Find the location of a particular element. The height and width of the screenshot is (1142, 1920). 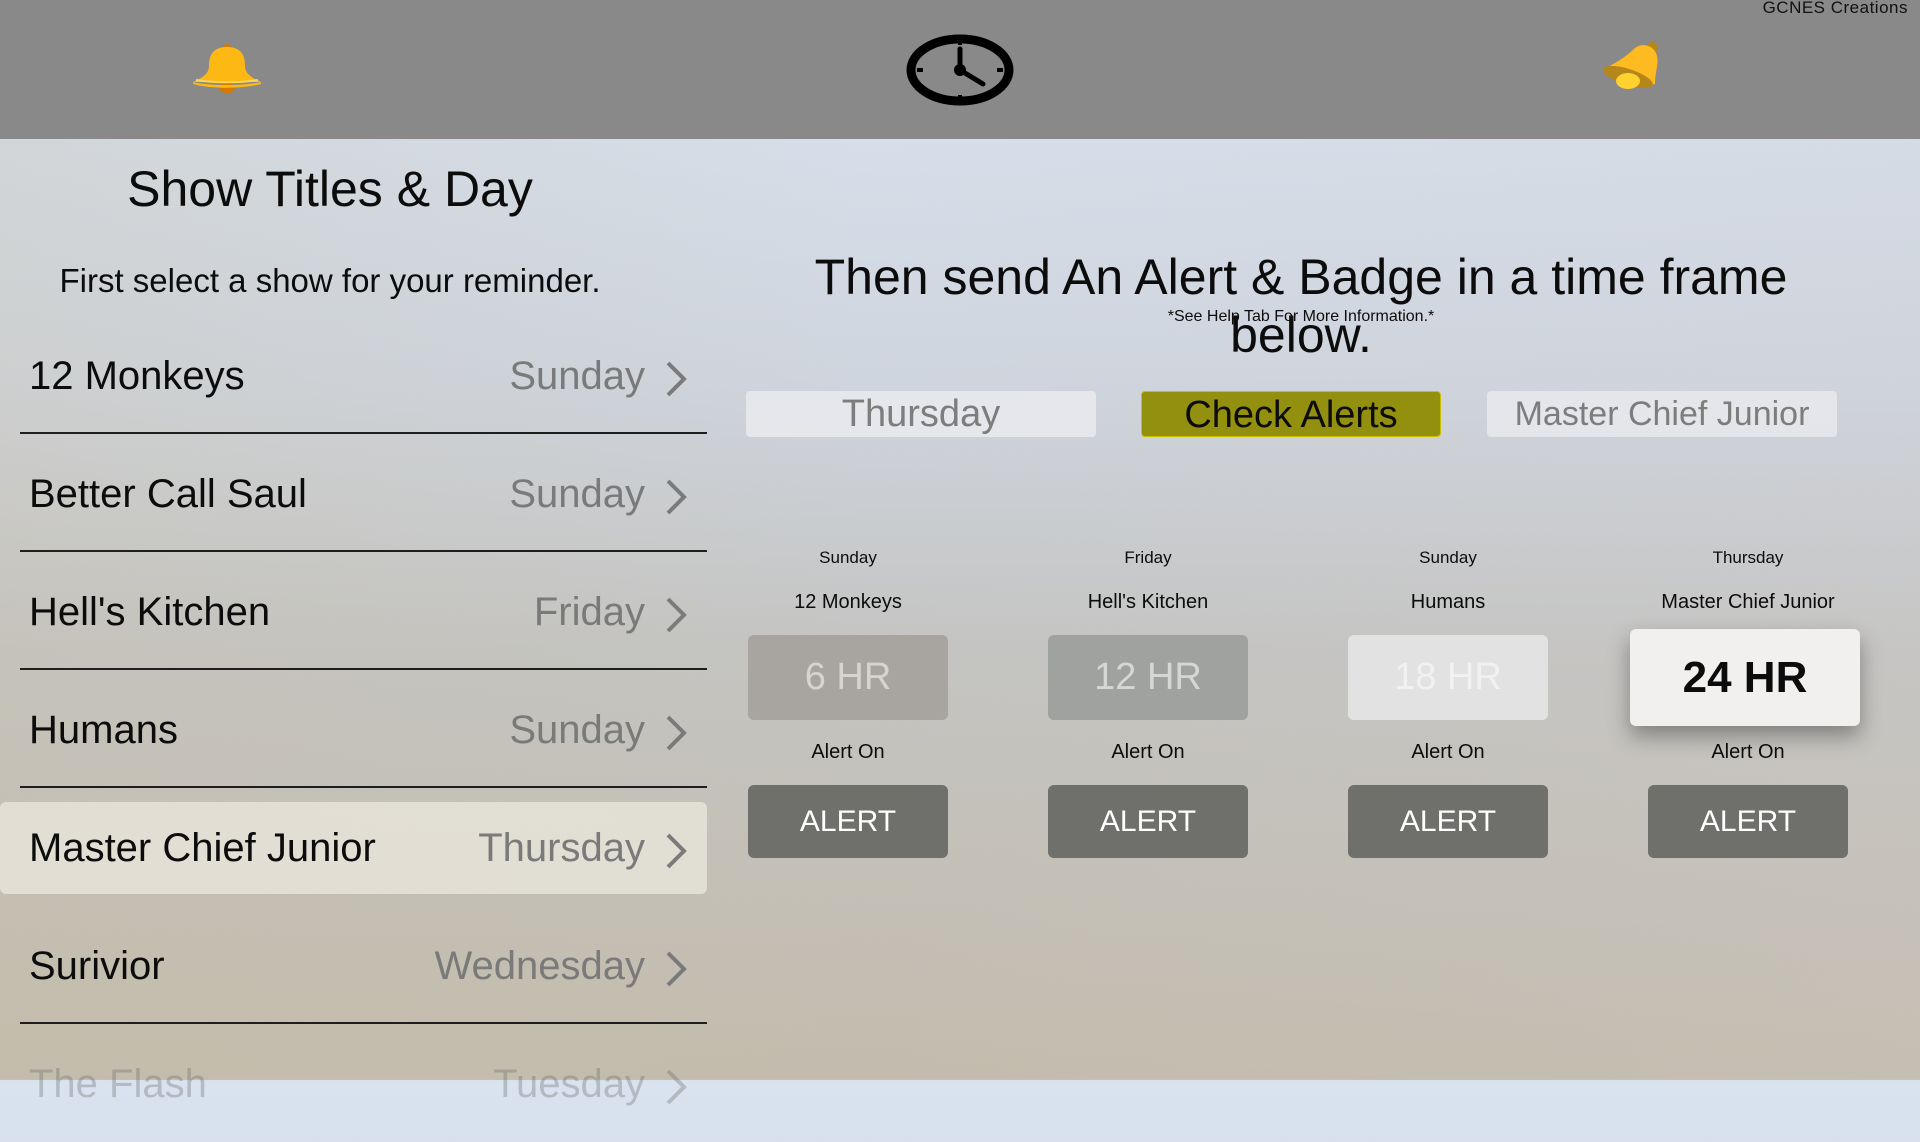

show-row-surivior: Surivior Wednesday is located at coordinates (353, 965).